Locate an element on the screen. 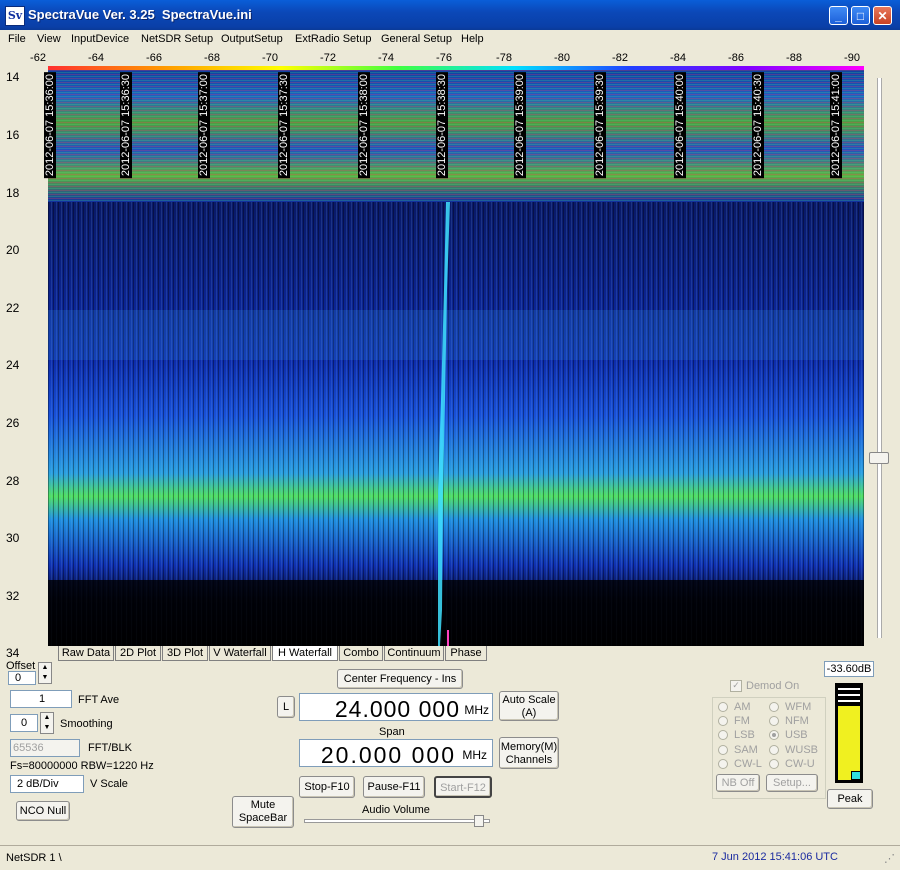 This screenshot has height=870, width=900. freq-tick: -84 is located at coordinates (678, 58).